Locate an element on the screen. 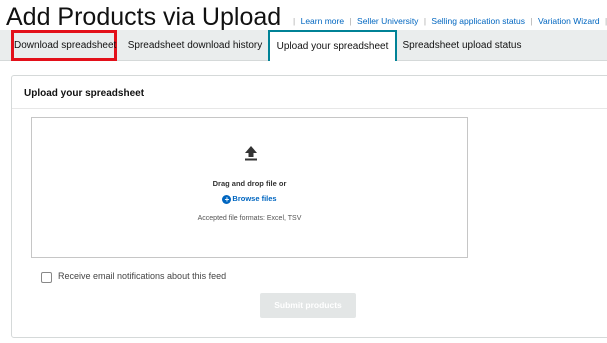  tab-spreadsheet-upload-status: Spreadsheet upload status is located at coordinates (462, 45).